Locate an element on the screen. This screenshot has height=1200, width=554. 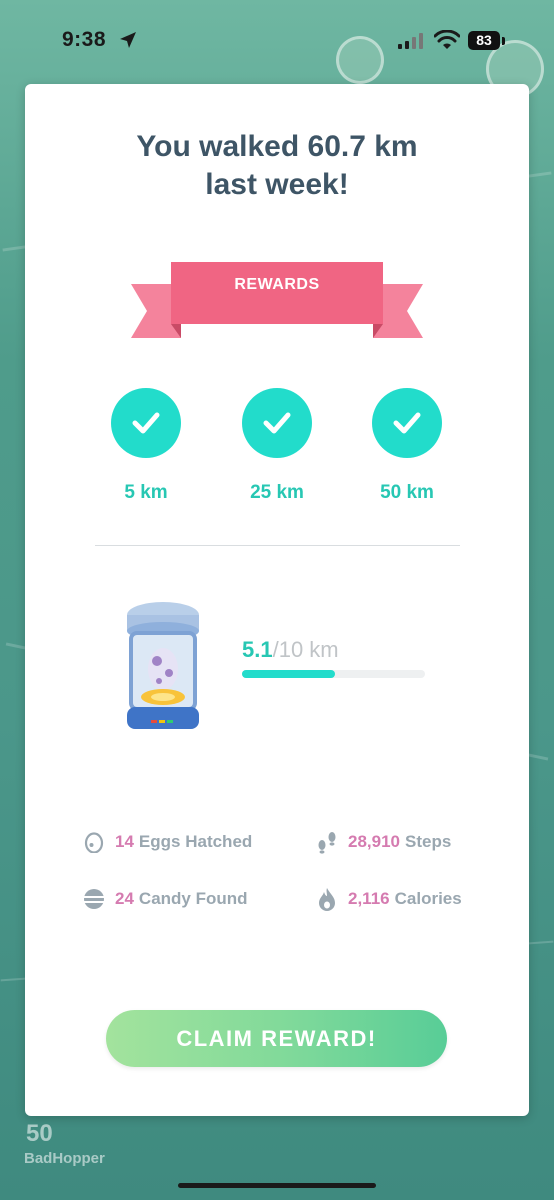
rewards-ribbon: REWARDS is located at coordinates (277, 302).